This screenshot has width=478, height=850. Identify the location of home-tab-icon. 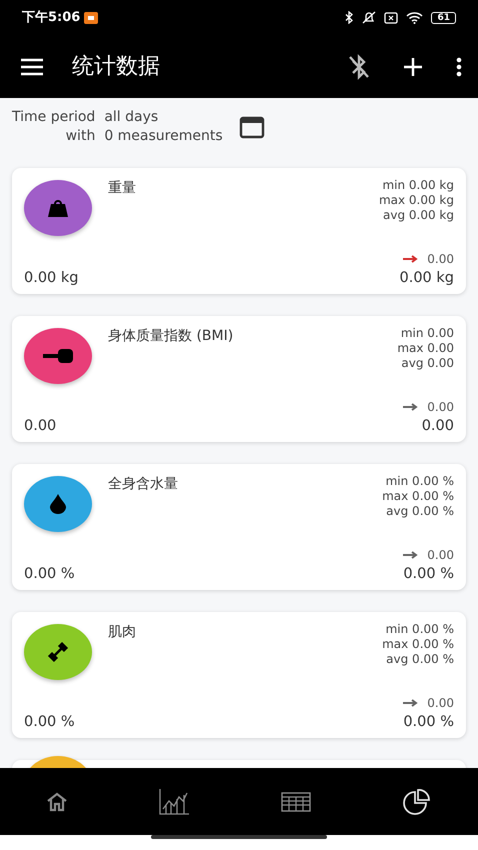
(57, 802).